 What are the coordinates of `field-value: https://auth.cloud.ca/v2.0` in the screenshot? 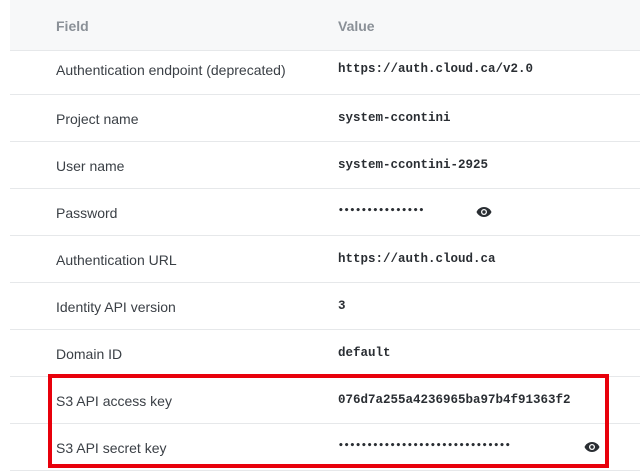 It's located at (436, 69).